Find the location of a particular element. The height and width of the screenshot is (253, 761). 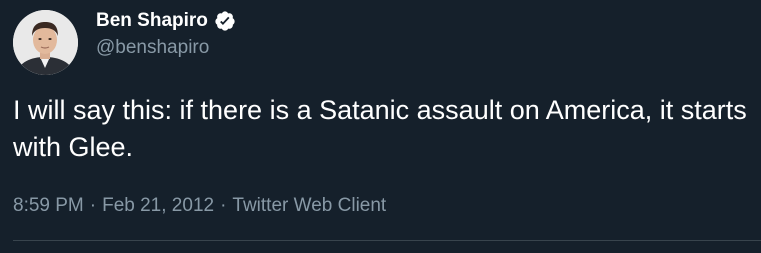

tweet-date: Feb 21, 2012 is located at coordinates (158, 205).